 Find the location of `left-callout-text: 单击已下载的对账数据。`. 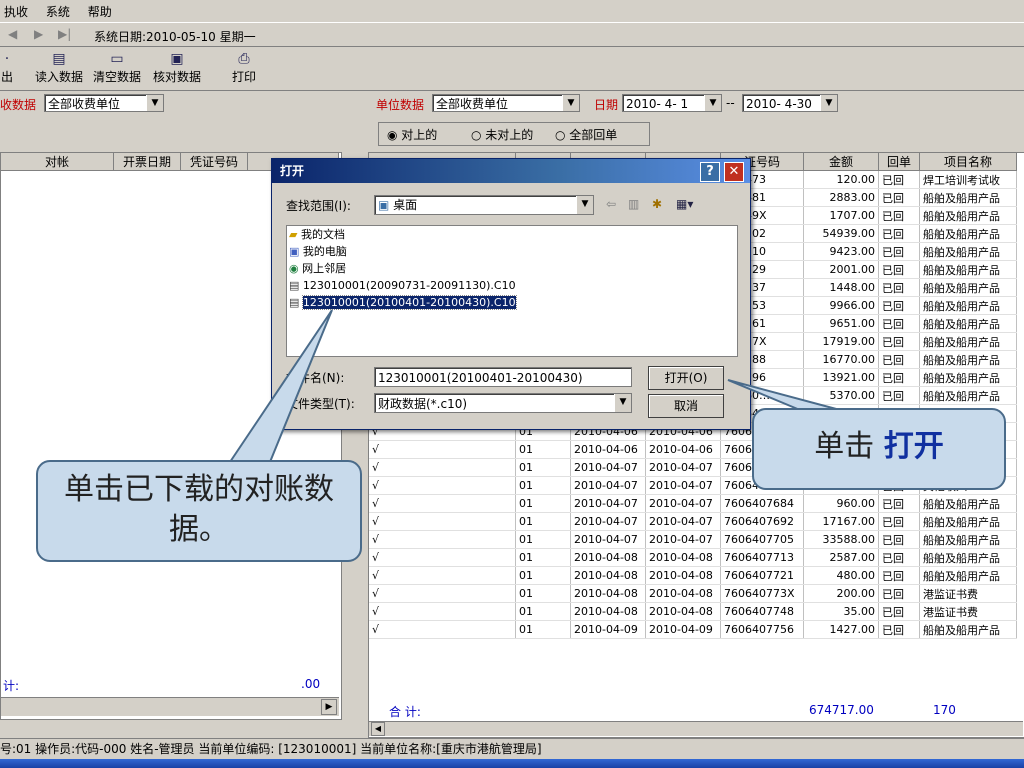

left-callout-text: 单击已下载的对账数据。 is located at coordinates (199, 509).